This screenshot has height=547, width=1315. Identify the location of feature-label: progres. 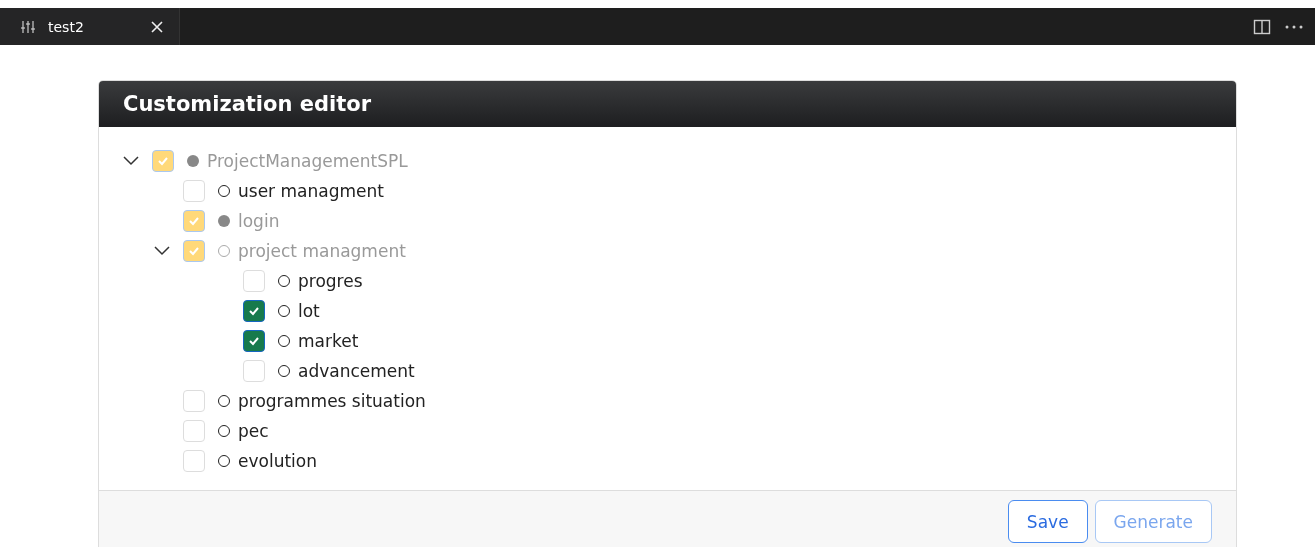
(330, 281).